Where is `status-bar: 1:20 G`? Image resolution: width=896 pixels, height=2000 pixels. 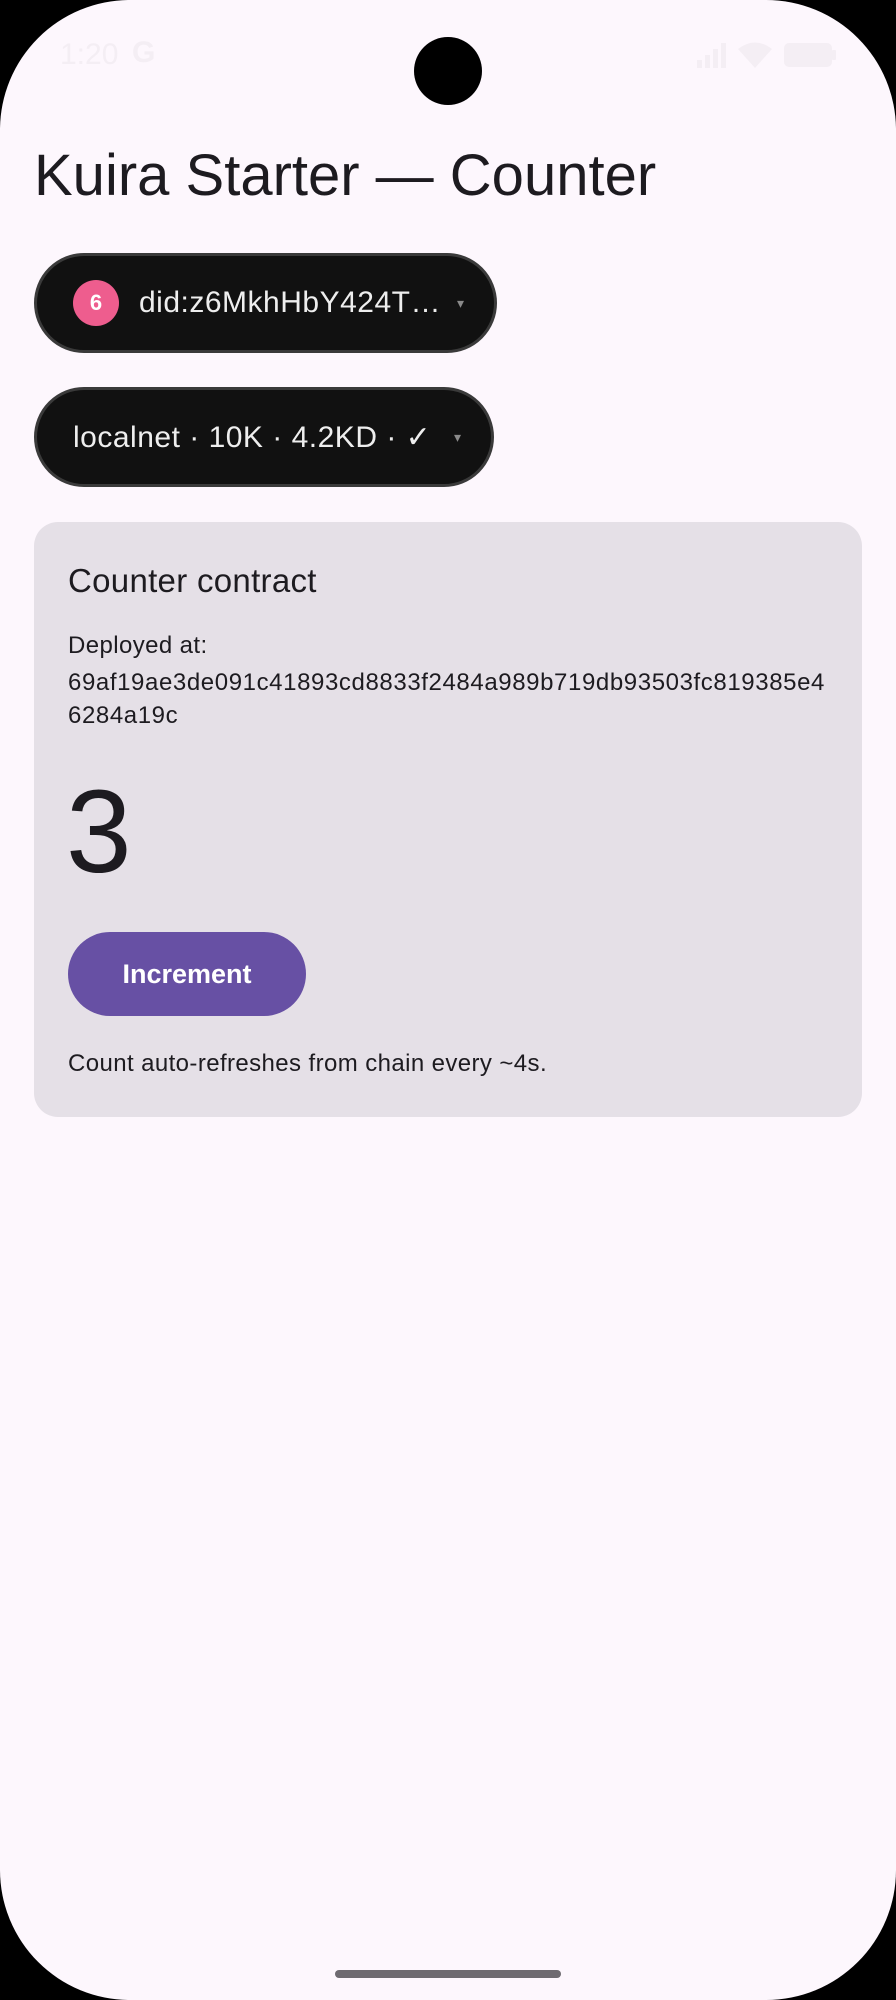 status-bar: 1:20 G is located at coordinates (448, 55).